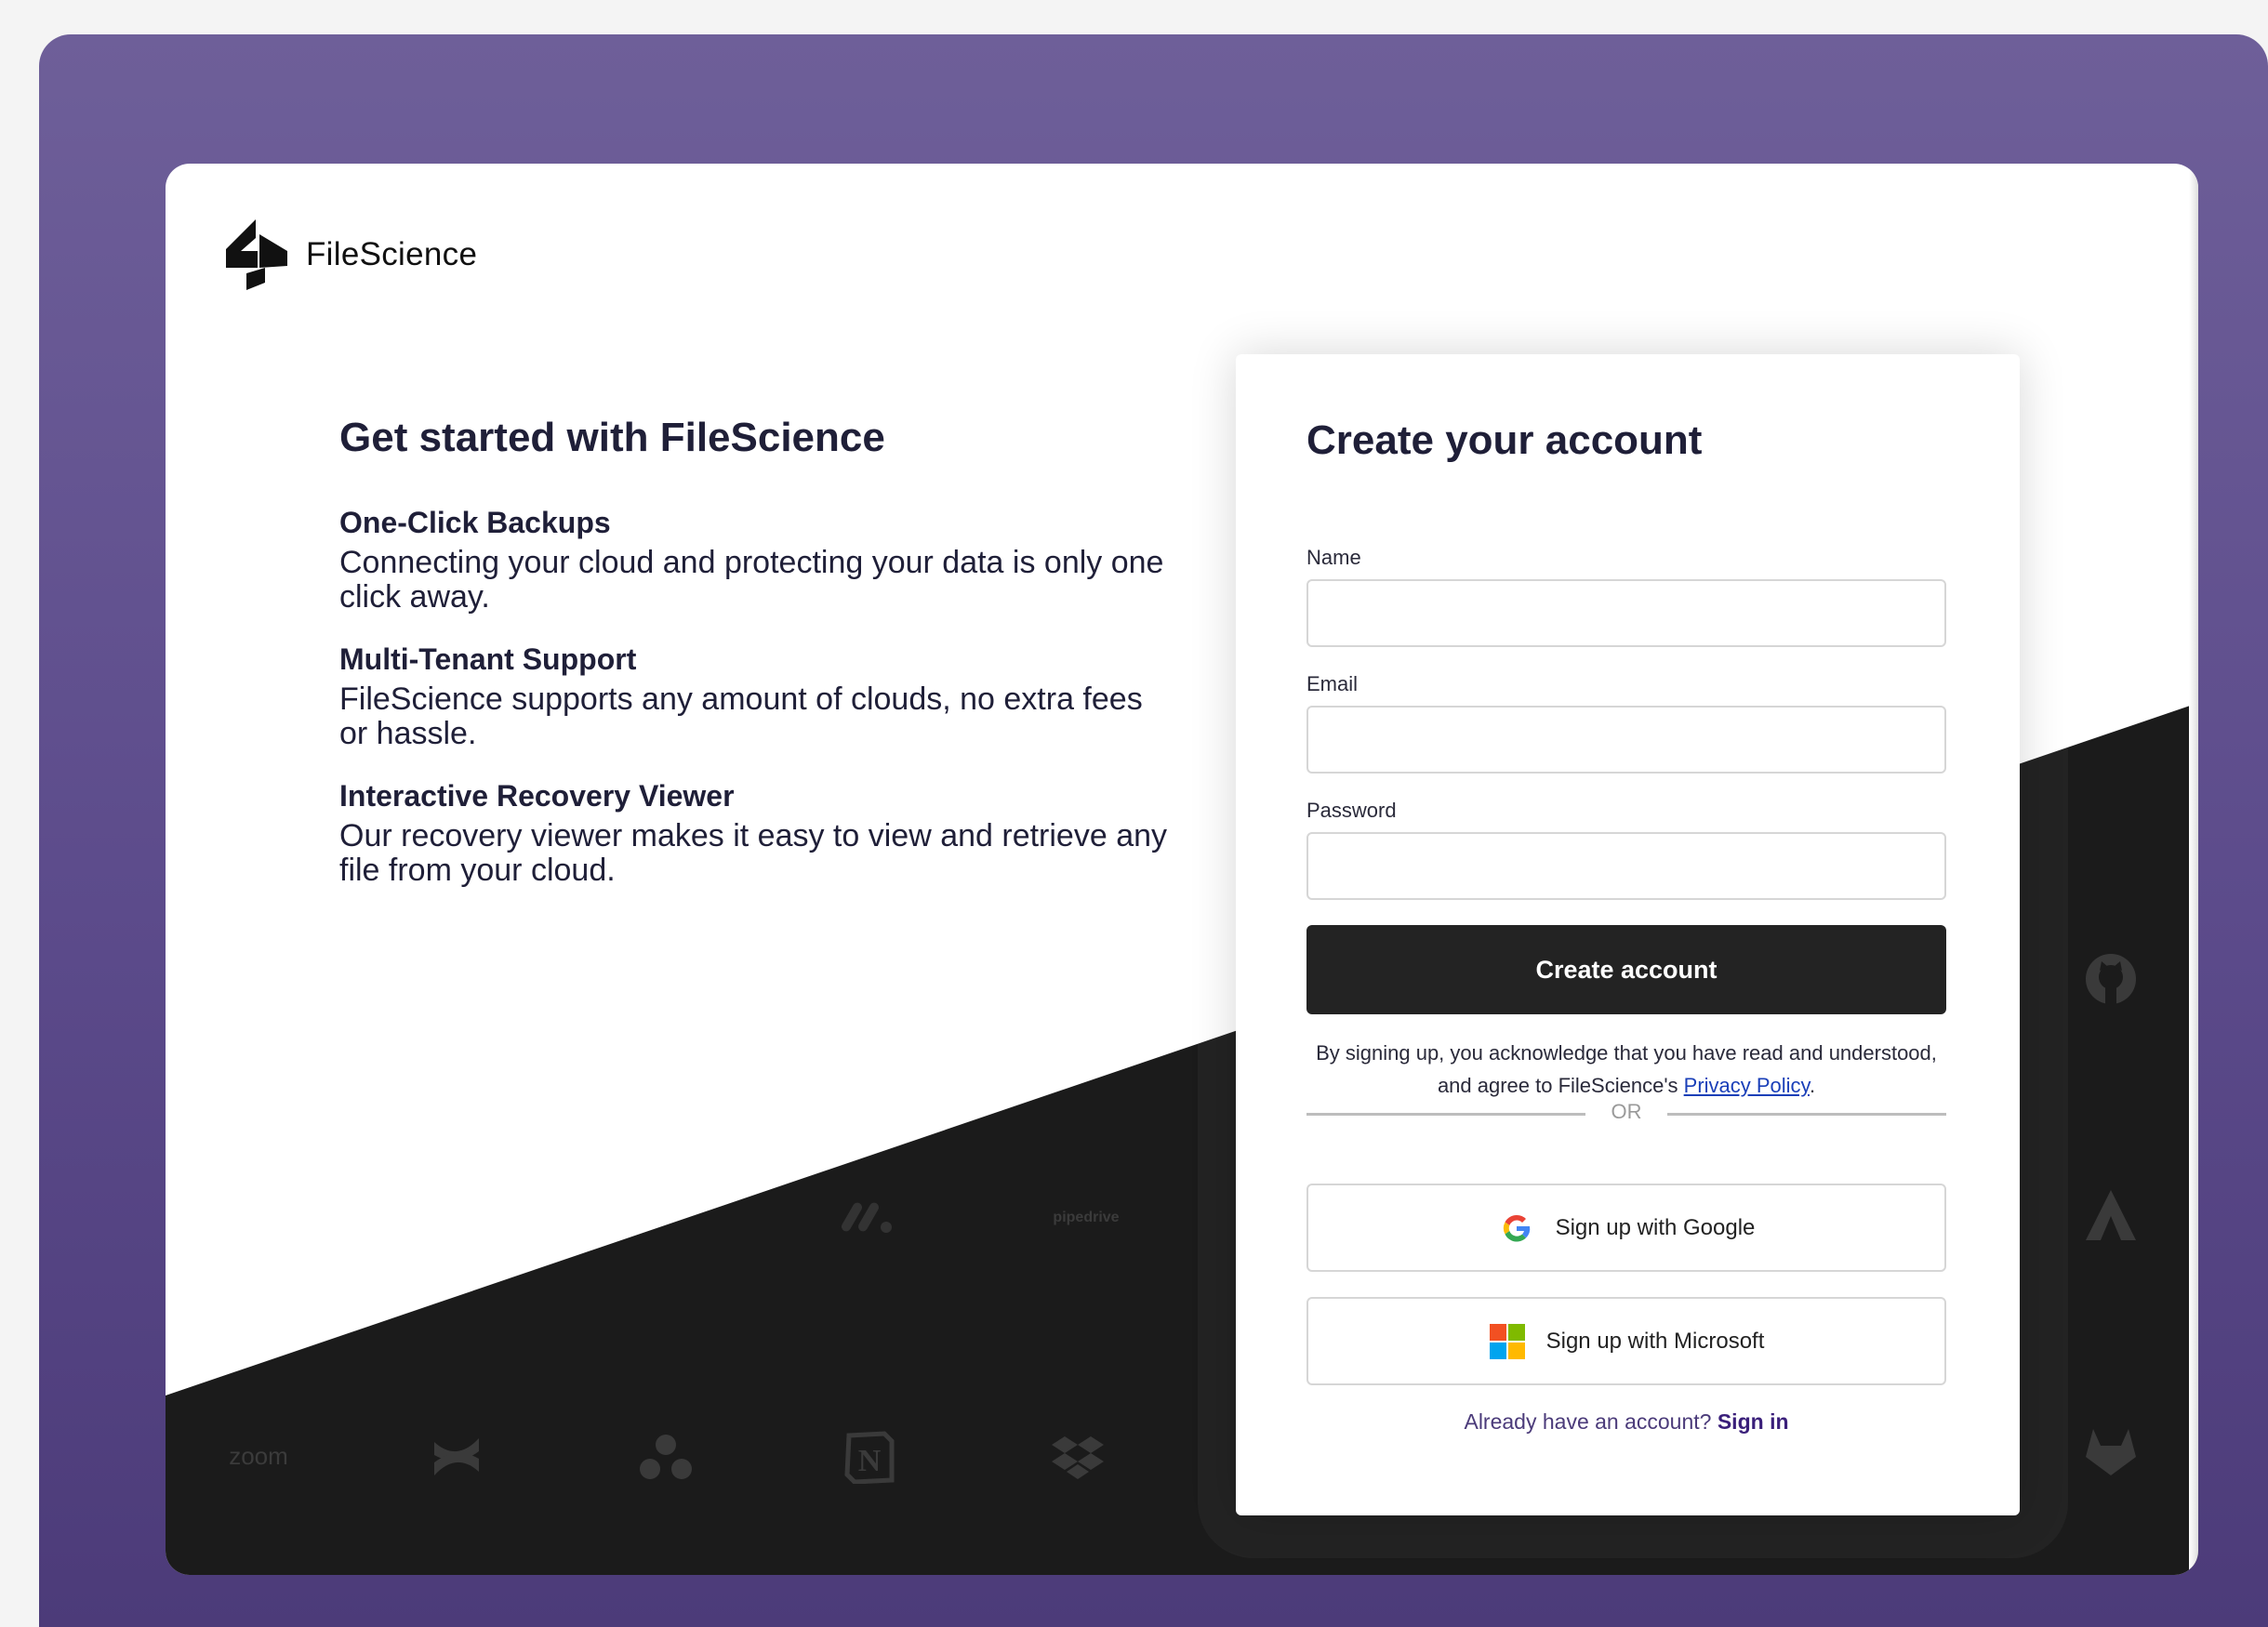 Image resolution: width=2268 pixels, height=1627 pixels. What do you see at coordinates (1747, 1085) in the screenshot?
I see `privacy-policy-link: Privacy Policy` at bounding box center [1747, 1085].